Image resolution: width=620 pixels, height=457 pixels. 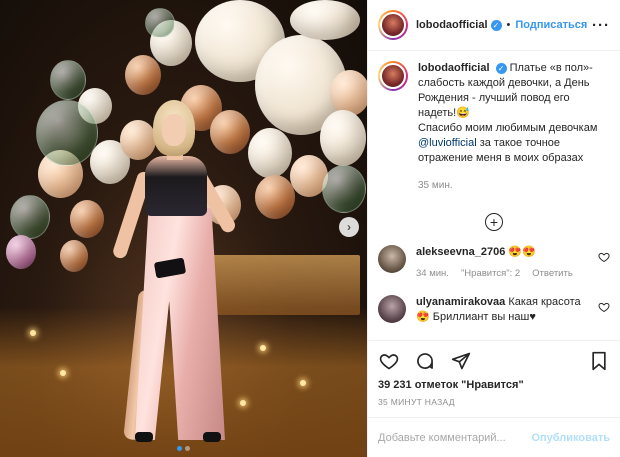 I want to click on caption-username: lobodaofficial, so click(x=454, y=68).